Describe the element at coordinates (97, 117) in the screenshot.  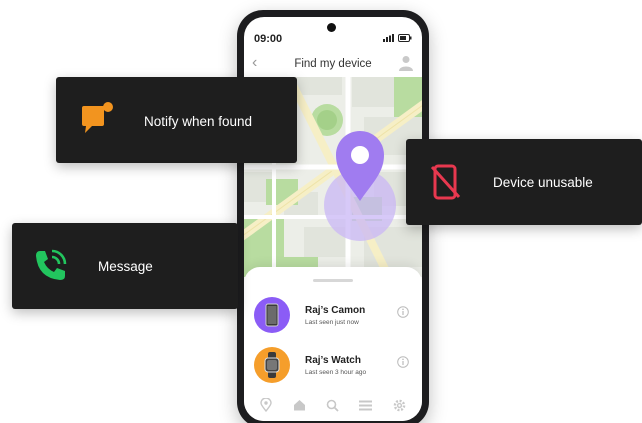
I see `notification-icon` at that location.